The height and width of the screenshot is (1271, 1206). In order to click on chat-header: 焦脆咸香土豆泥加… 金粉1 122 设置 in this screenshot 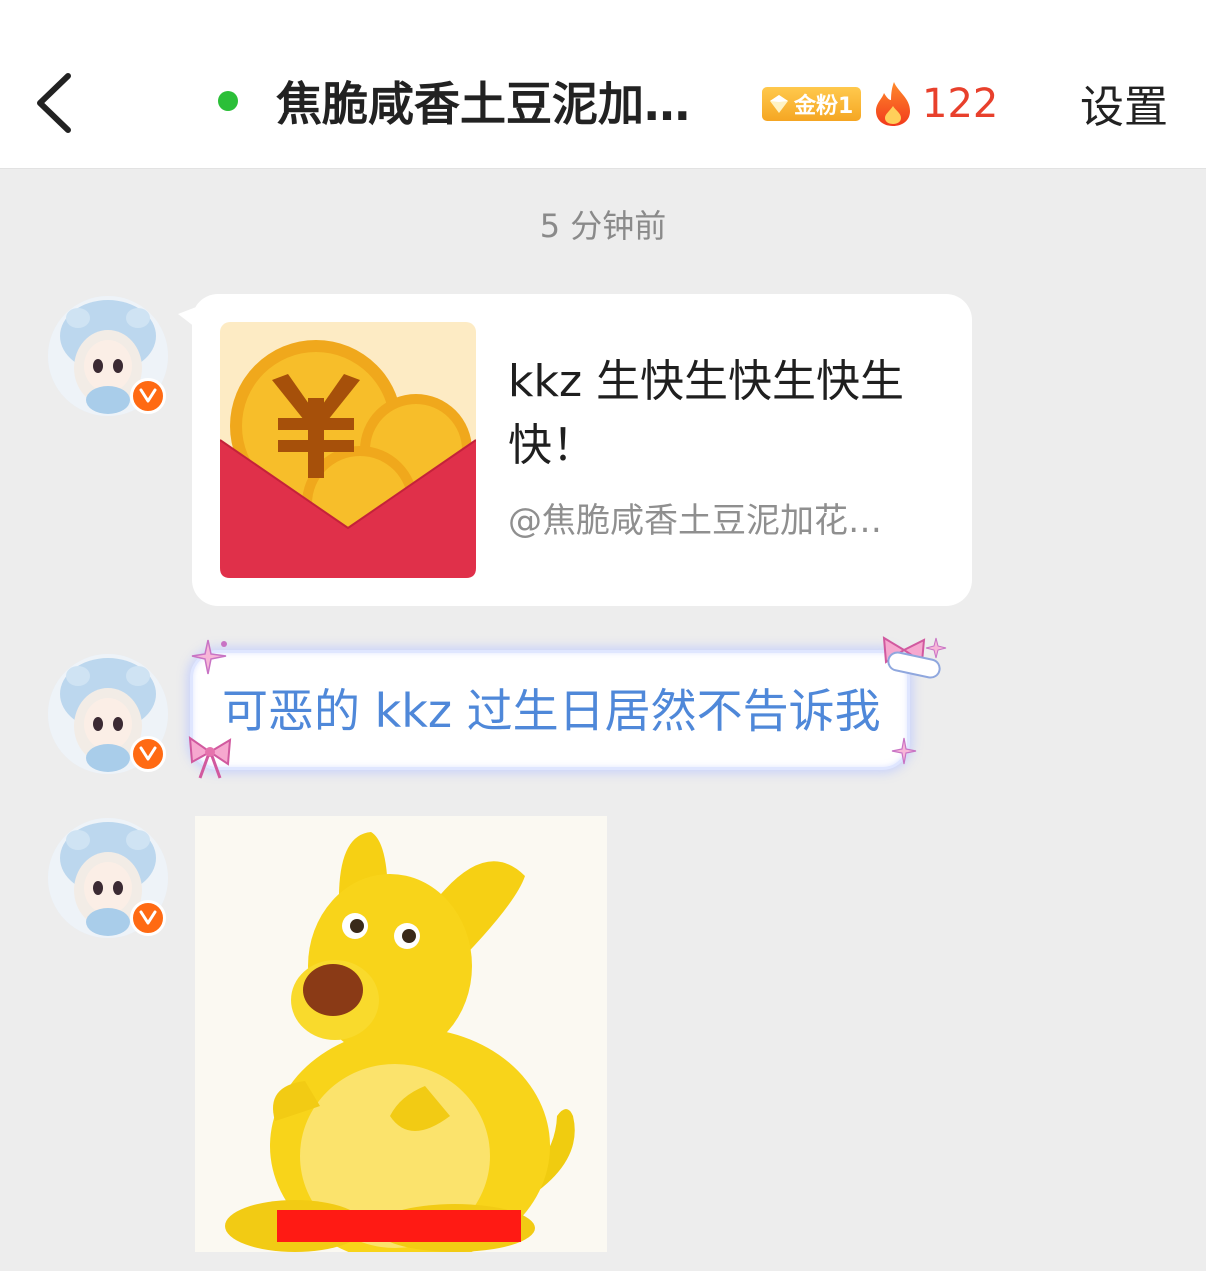, I will do `click(603, 84)`.